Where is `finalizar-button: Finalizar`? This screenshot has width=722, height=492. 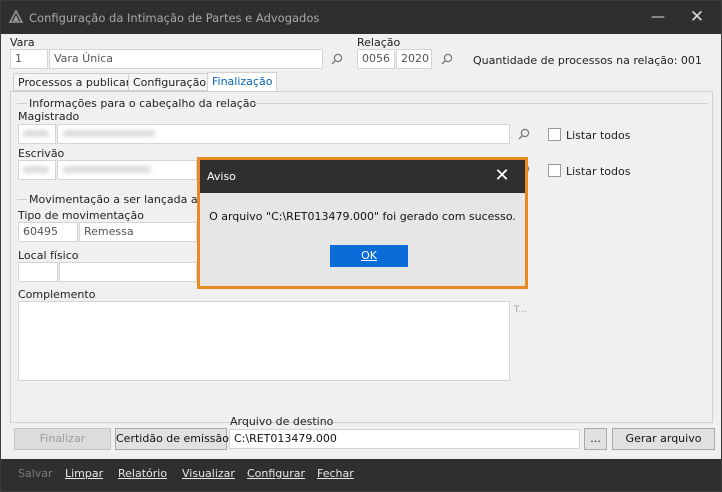
finalizar-button: Finalizar is located at coordinates (62, 439).